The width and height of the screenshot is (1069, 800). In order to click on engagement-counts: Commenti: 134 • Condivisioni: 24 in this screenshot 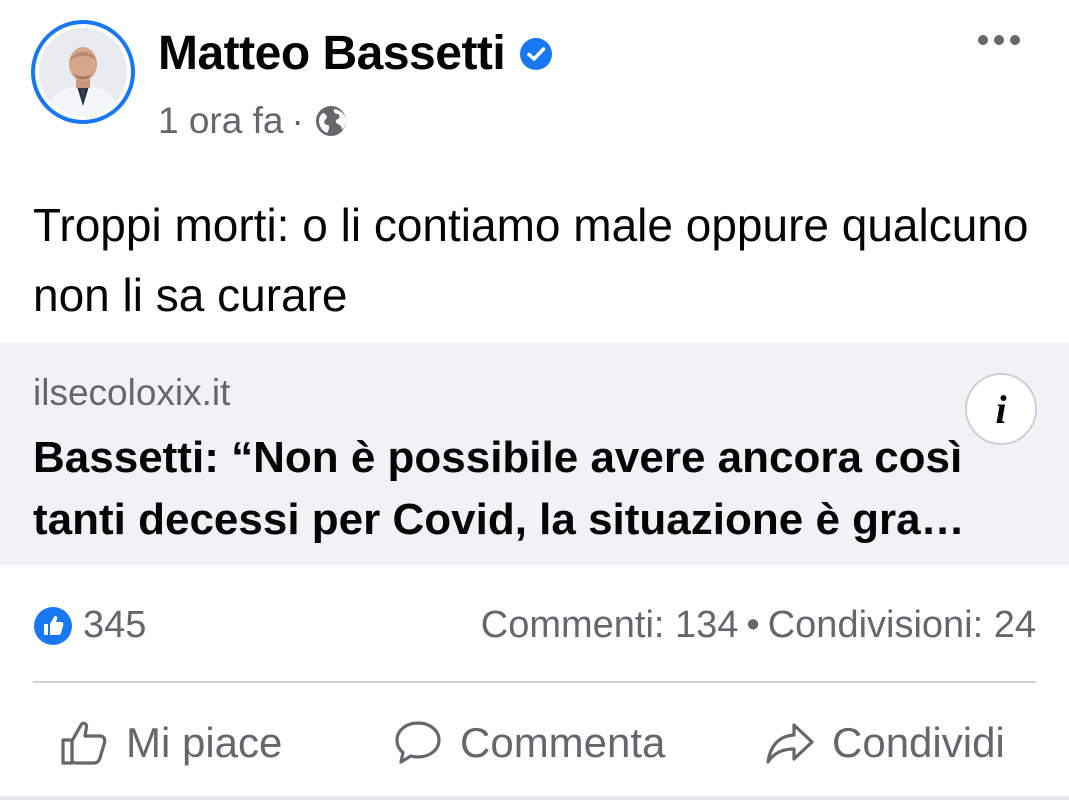, I will do `click(758, 625)`.